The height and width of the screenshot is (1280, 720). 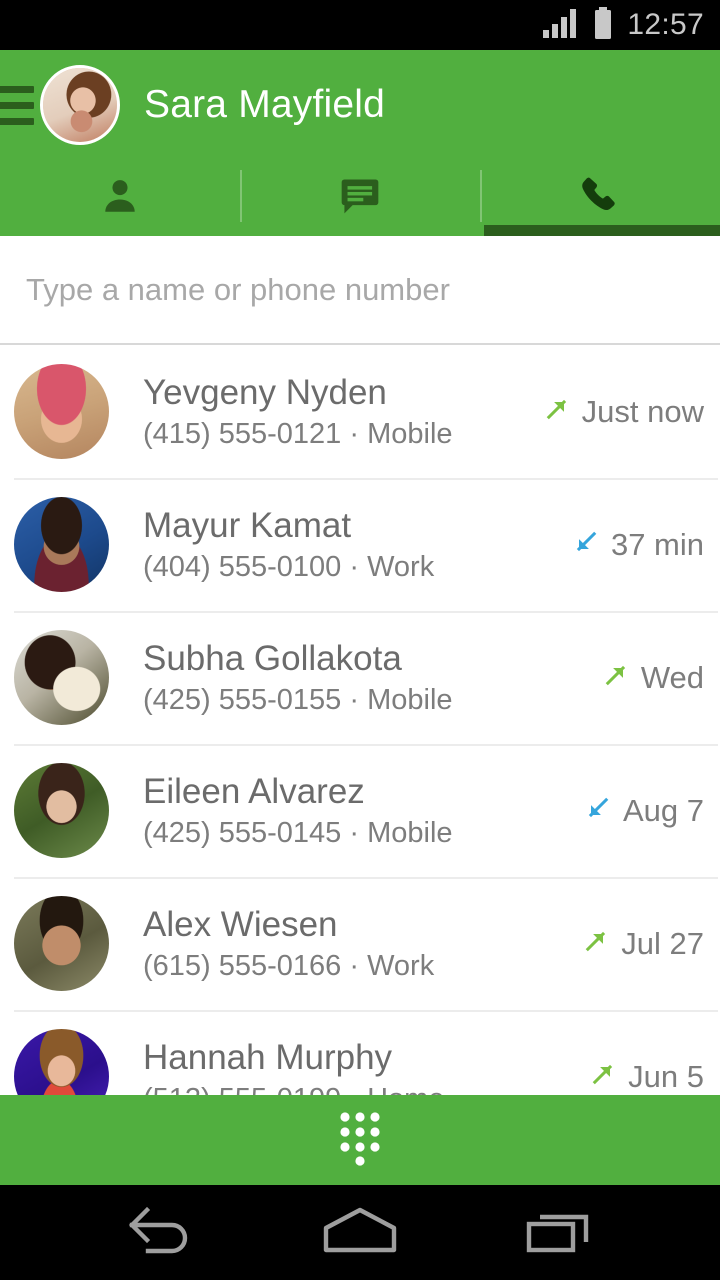 I want to click on call-meta: Just now, so click(x=623, y=412).